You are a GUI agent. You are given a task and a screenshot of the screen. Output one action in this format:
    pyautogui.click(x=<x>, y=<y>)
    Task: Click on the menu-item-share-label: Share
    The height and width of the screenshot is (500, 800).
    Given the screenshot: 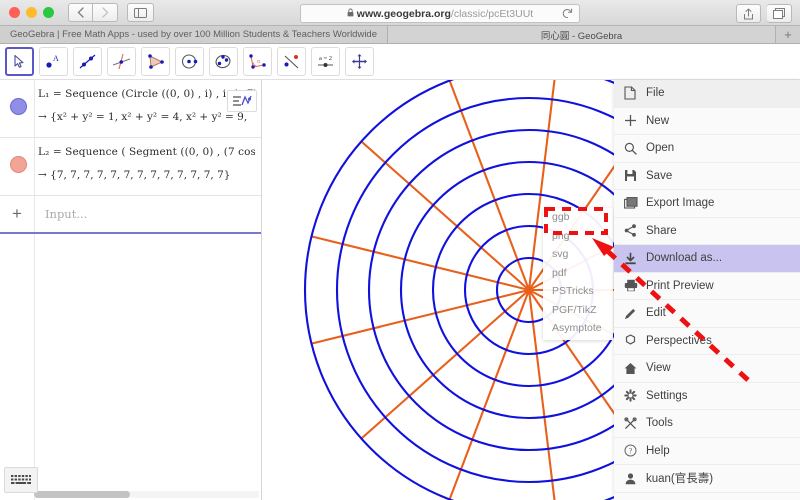 What is the action you would take?
    pyautogui.click(x=661, y=230)
    